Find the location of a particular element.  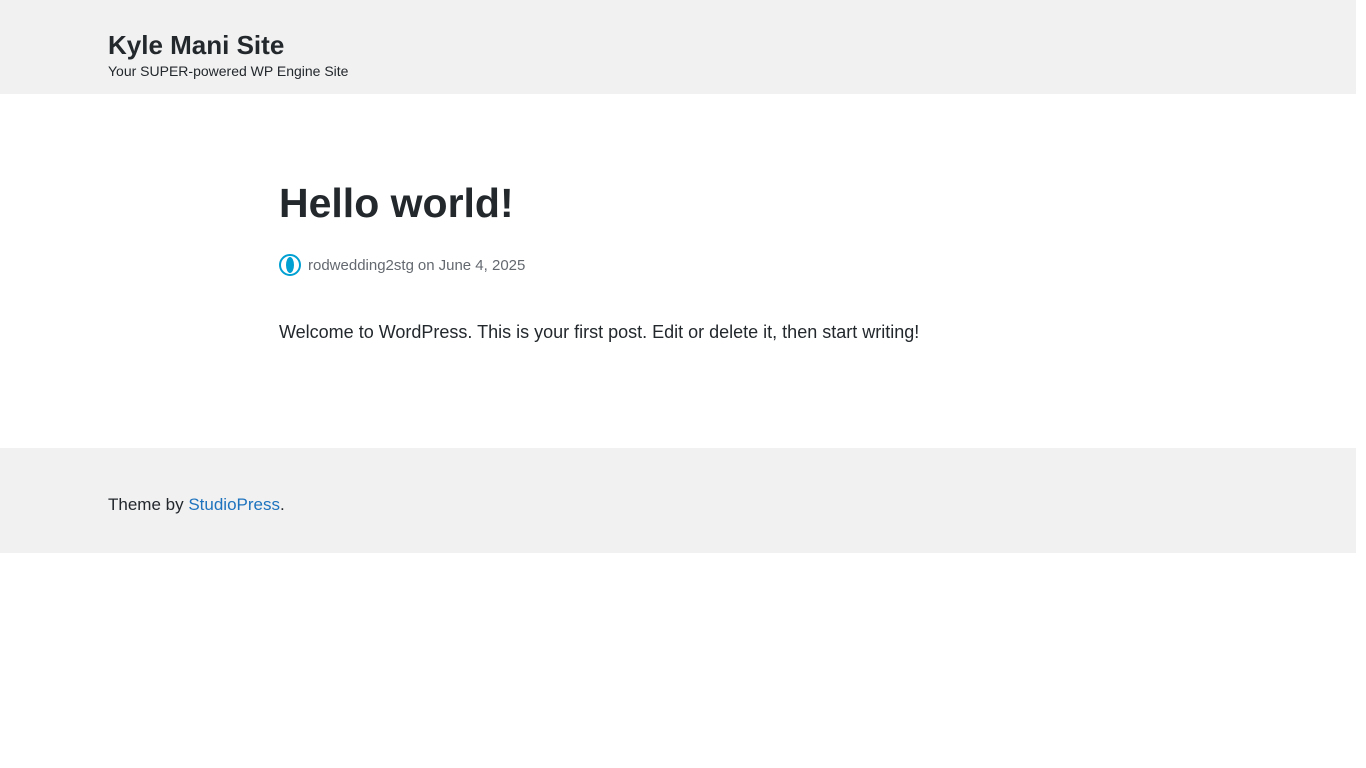

avatar-icon is located at coordinates (290, 265).